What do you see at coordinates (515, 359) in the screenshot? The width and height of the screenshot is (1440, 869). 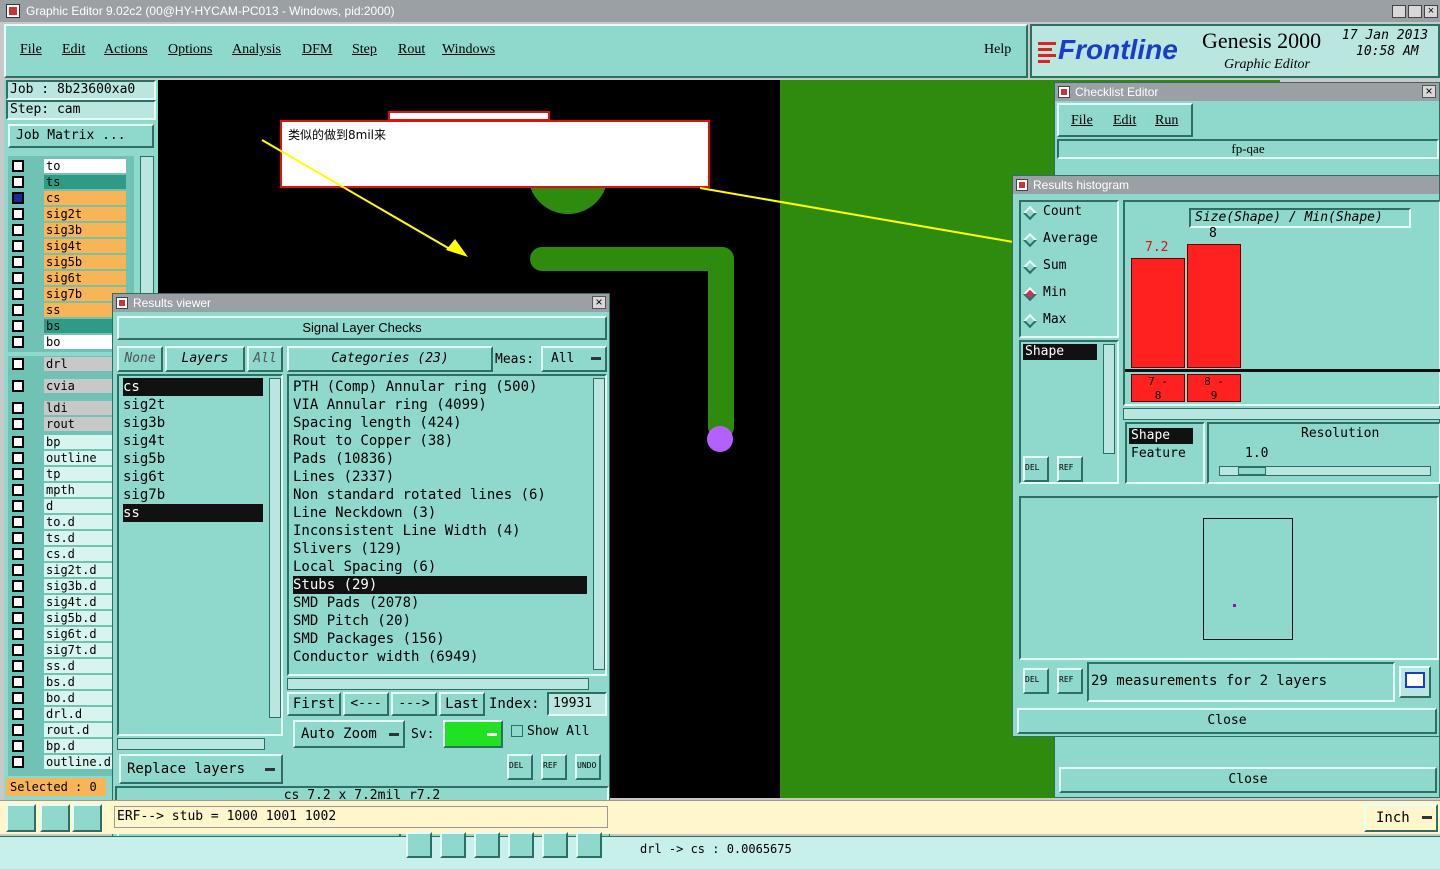 I see `meas-label: Meas:` at bounding box center [515, 359].